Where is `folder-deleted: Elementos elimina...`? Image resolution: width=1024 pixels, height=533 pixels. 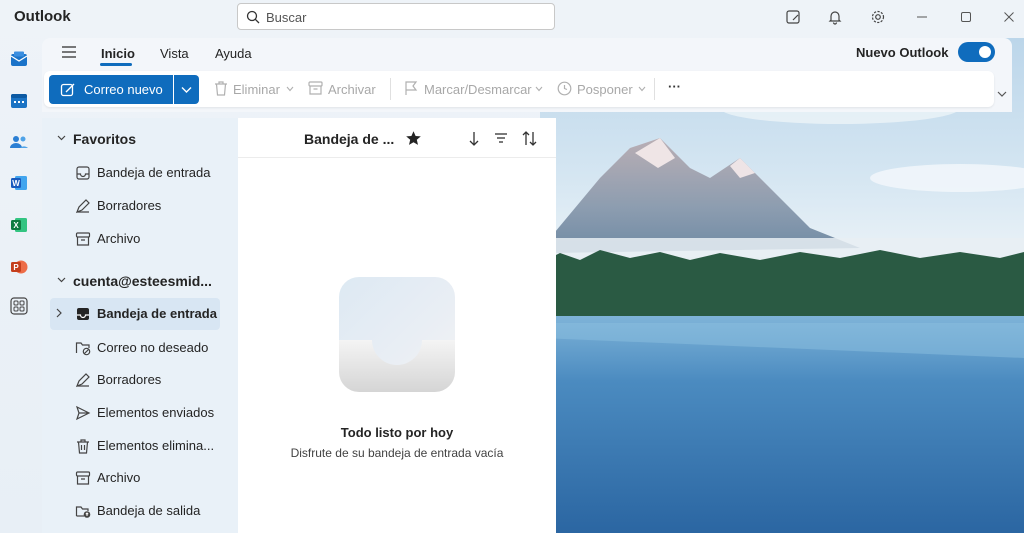
folder-deleted: Elementos elimina... is located at coordinates (135, 446).